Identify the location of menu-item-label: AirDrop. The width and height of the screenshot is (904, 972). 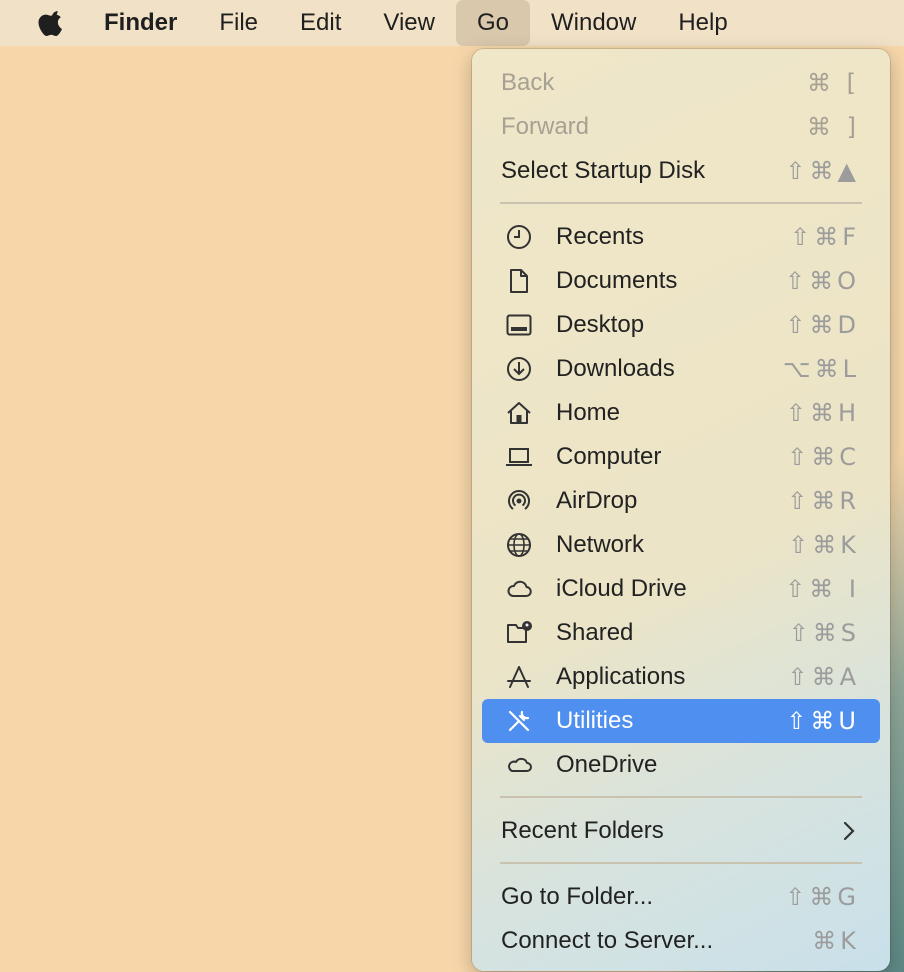
(597, 500).